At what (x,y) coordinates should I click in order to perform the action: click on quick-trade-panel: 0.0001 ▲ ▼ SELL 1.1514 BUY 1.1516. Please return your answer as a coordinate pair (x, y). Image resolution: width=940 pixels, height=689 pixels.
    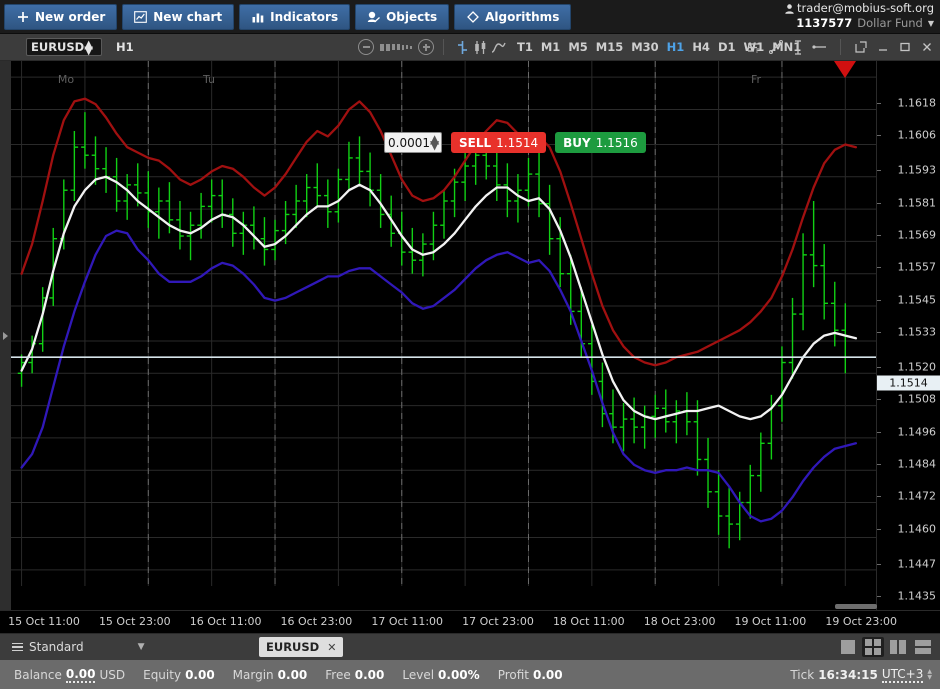
    Looking at the image, I should click on (515, 142).